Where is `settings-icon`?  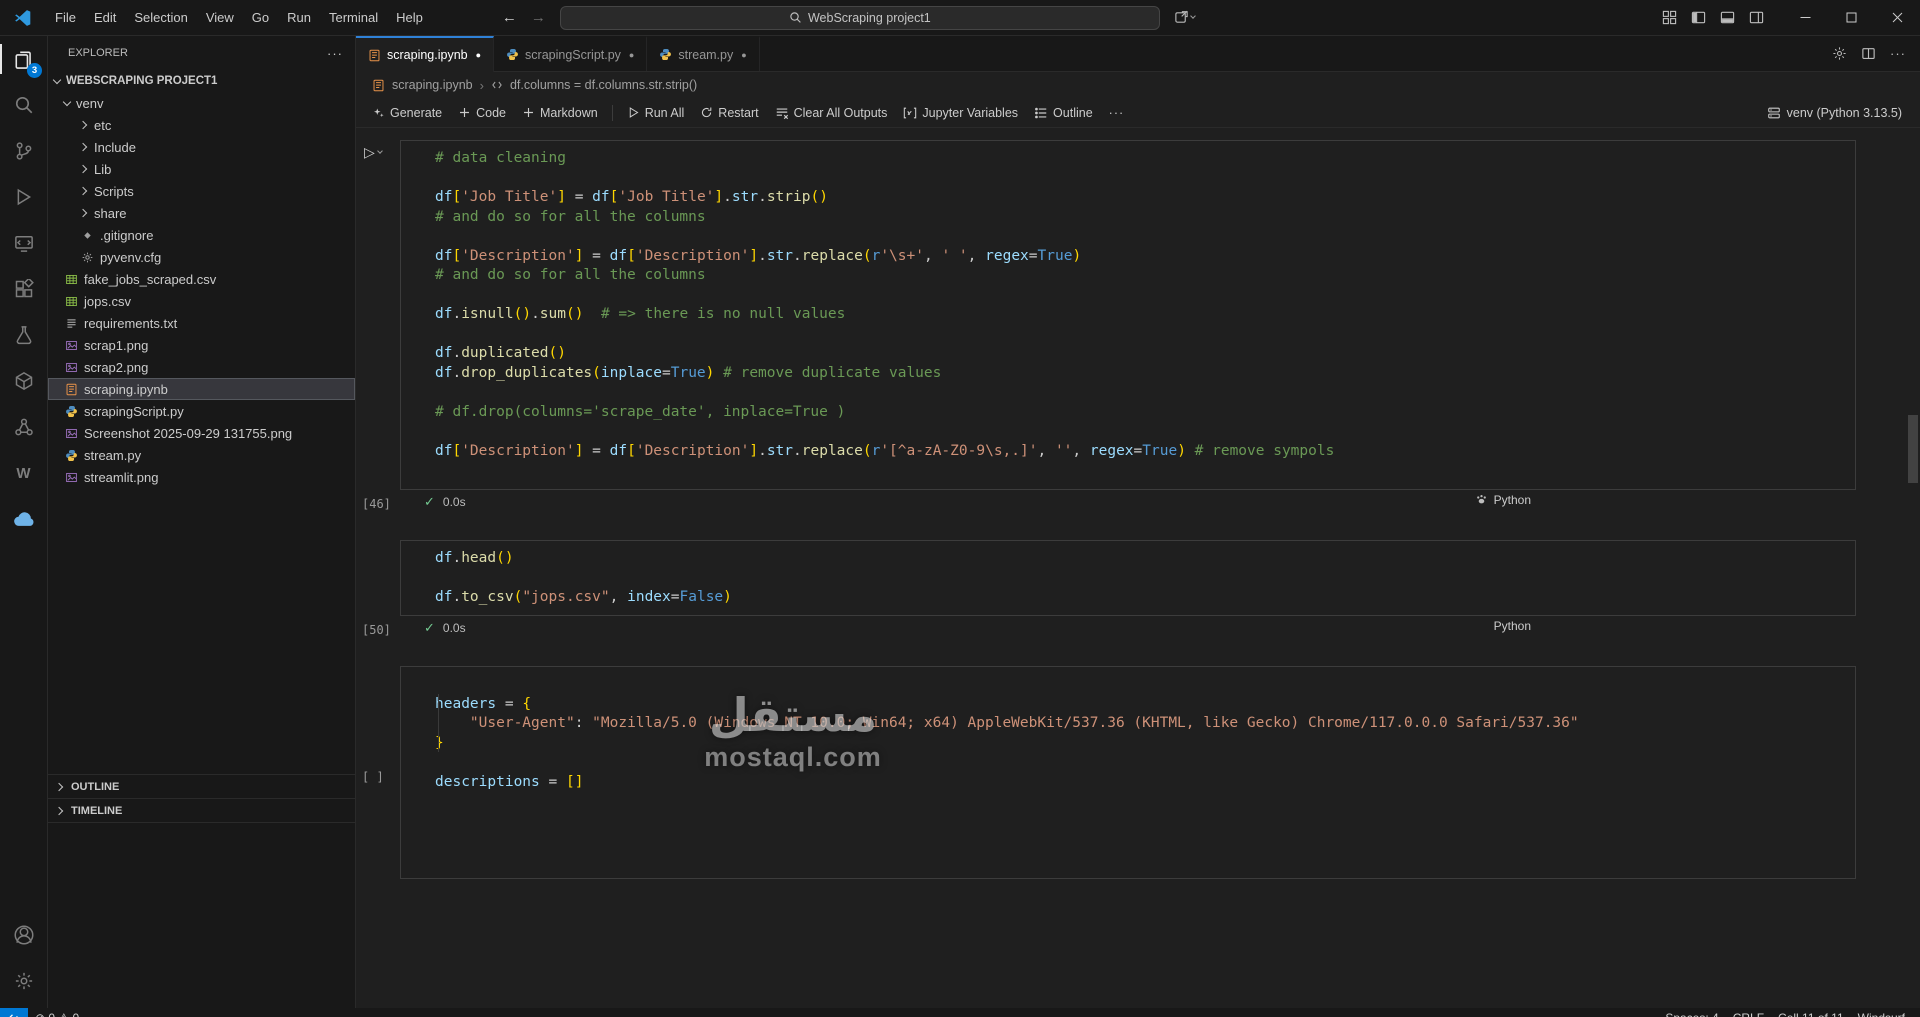 settings-icon is located at coordinates (23, 981).